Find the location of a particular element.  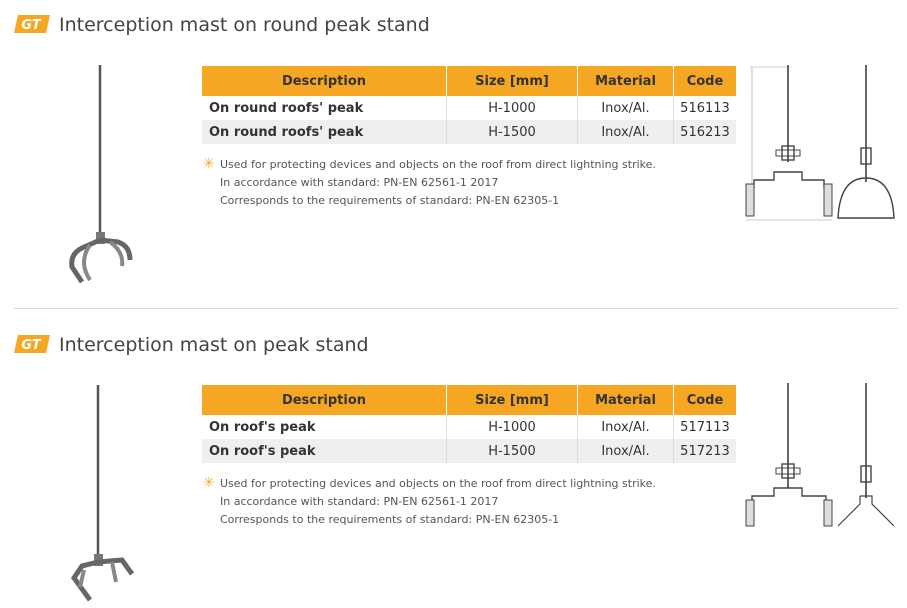

mast-round-peak-image is located at coordinates (100, 177).